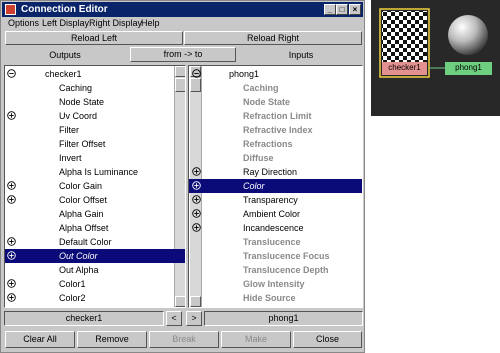 The height and width of the screenshot is (353, 500). I want to click on hypergraph-panel: checker1 phong1, so click(435, 58).